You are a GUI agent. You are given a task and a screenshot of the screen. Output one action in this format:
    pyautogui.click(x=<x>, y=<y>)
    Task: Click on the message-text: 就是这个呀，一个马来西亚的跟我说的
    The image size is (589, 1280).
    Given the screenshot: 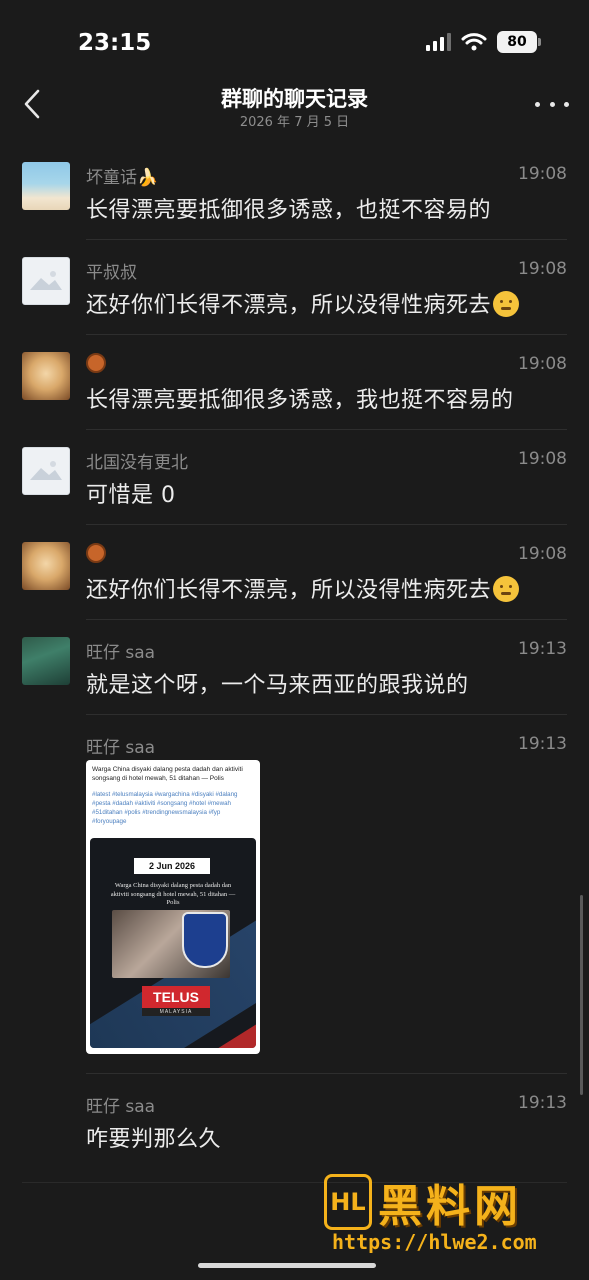 What is the action you would take?
    pyautogui.click(x=277, y=685)
    